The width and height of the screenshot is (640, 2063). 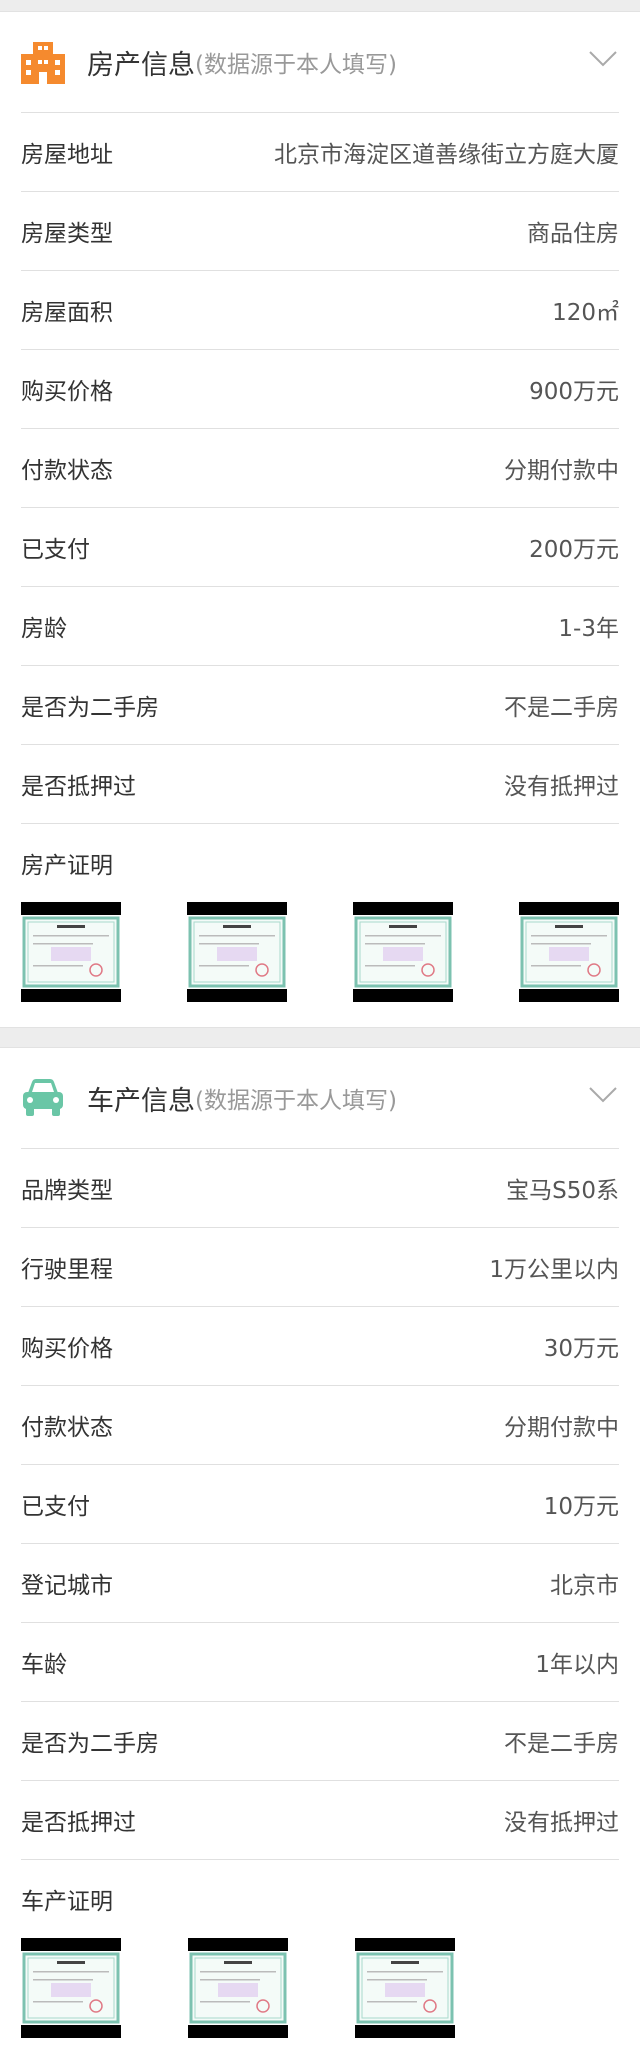 I want to click on car-proof-label: 车产证明, so click(x=67, y=1902).